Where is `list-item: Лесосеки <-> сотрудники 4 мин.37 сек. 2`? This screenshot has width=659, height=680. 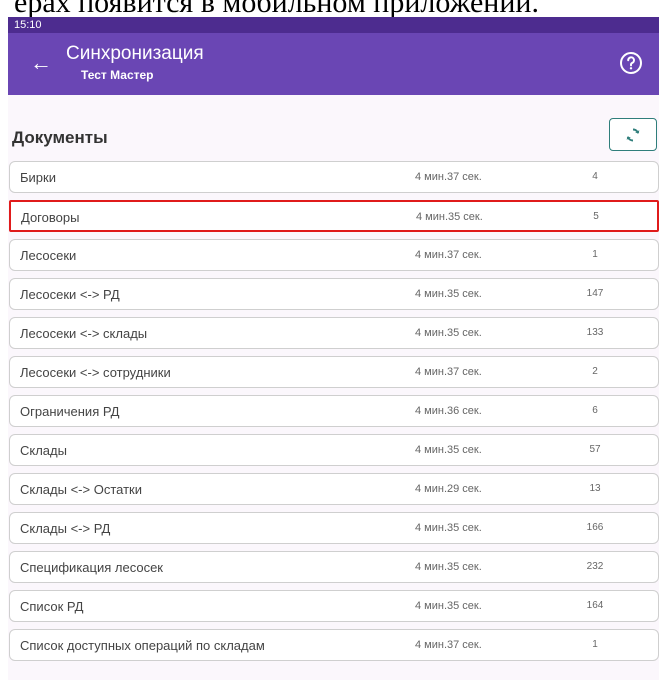
list-item: Лесосеки <-> сотрудники 4 мин.37 сек. 2 is located at coordinates (334, 372).